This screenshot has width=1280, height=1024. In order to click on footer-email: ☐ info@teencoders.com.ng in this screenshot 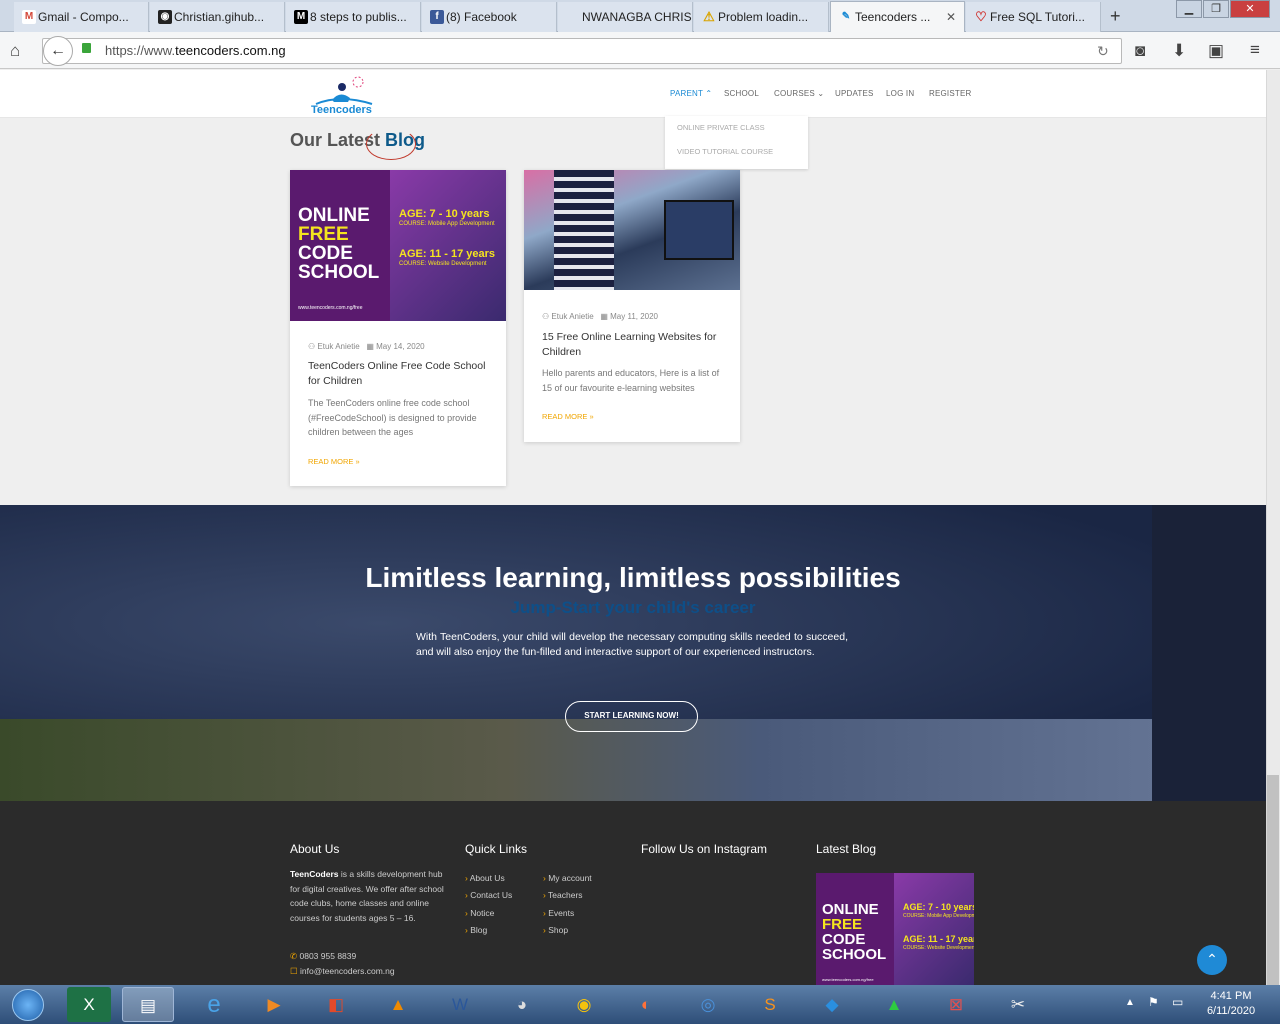, I will do `click(342, 971)`.